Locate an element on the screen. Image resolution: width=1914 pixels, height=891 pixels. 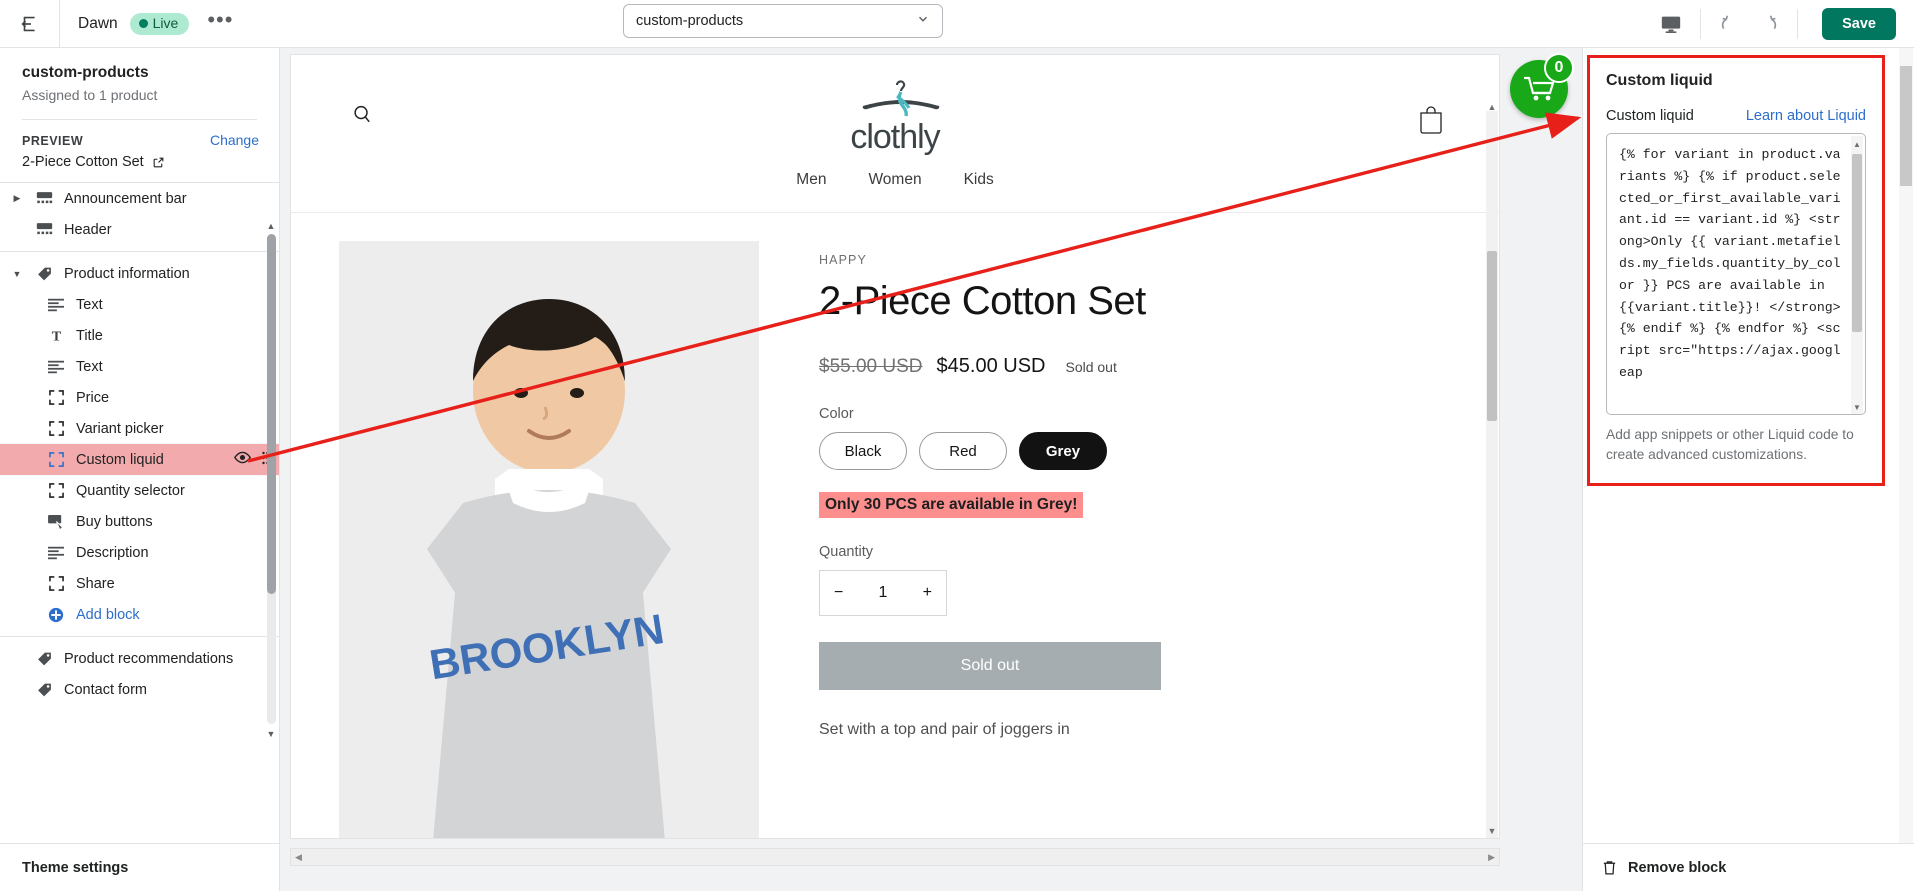
preview-scroll-left-icon: ◀ is located at coordinates (298, 857).